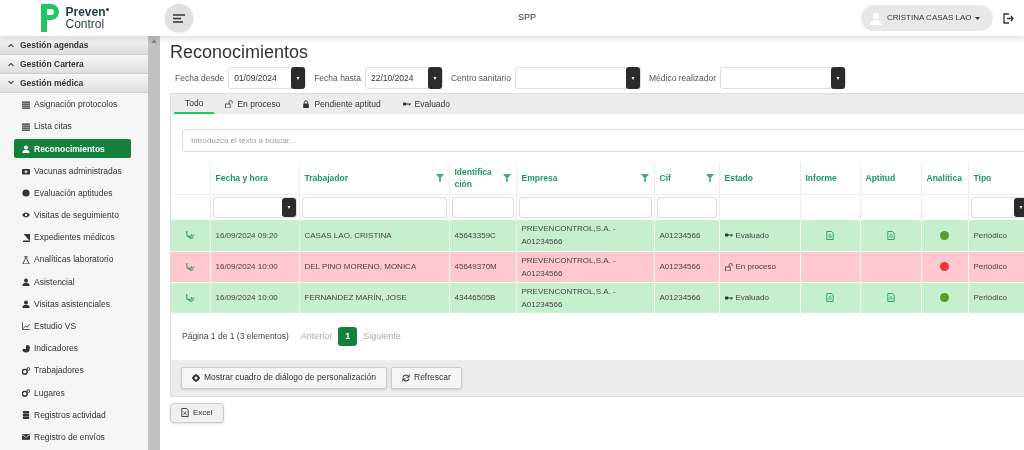 The height and width of the screenshot is (450, 1024). I want to click on sidebar-item: Expedientes médicos, so click(72, 238).